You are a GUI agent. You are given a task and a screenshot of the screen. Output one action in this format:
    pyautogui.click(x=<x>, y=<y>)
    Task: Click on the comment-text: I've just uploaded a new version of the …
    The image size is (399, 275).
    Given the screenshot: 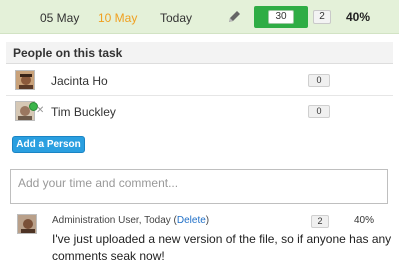 What is the action you would take?
    pyautogui.click(x=222, y=247)
    